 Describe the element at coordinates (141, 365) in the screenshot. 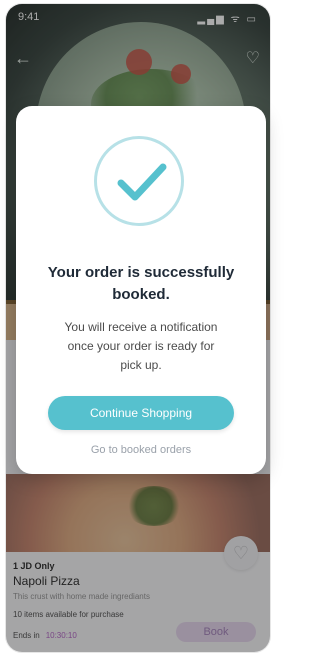

I see `modal-message-line-3: pick up.` at that location.